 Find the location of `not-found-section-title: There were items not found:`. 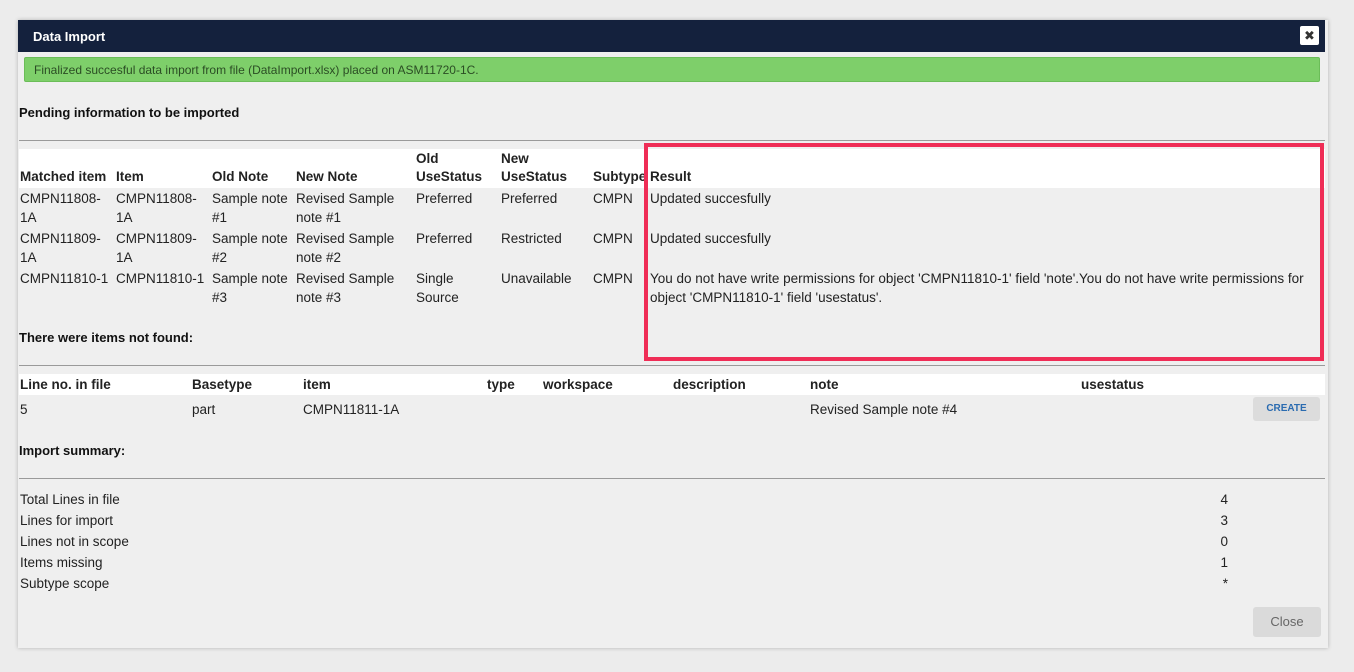

not-found-section-title: There were items not found: is located at coordinates (106, 337).